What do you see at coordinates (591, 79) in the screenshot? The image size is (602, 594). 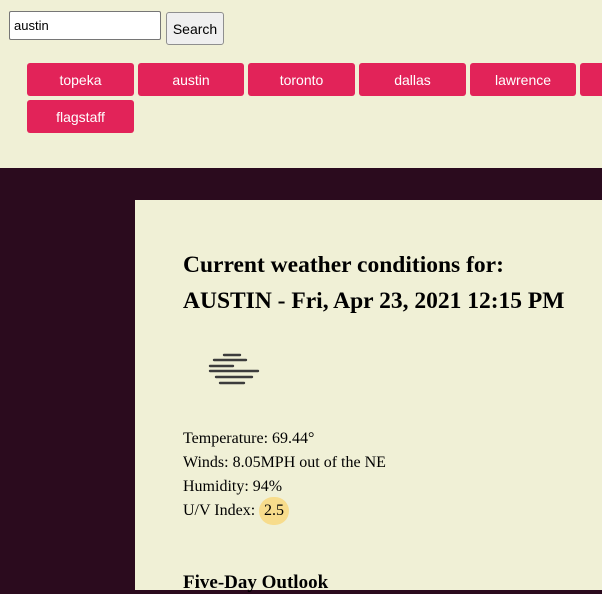 I see `history-button-overflow` at bounding box center [591, 79].